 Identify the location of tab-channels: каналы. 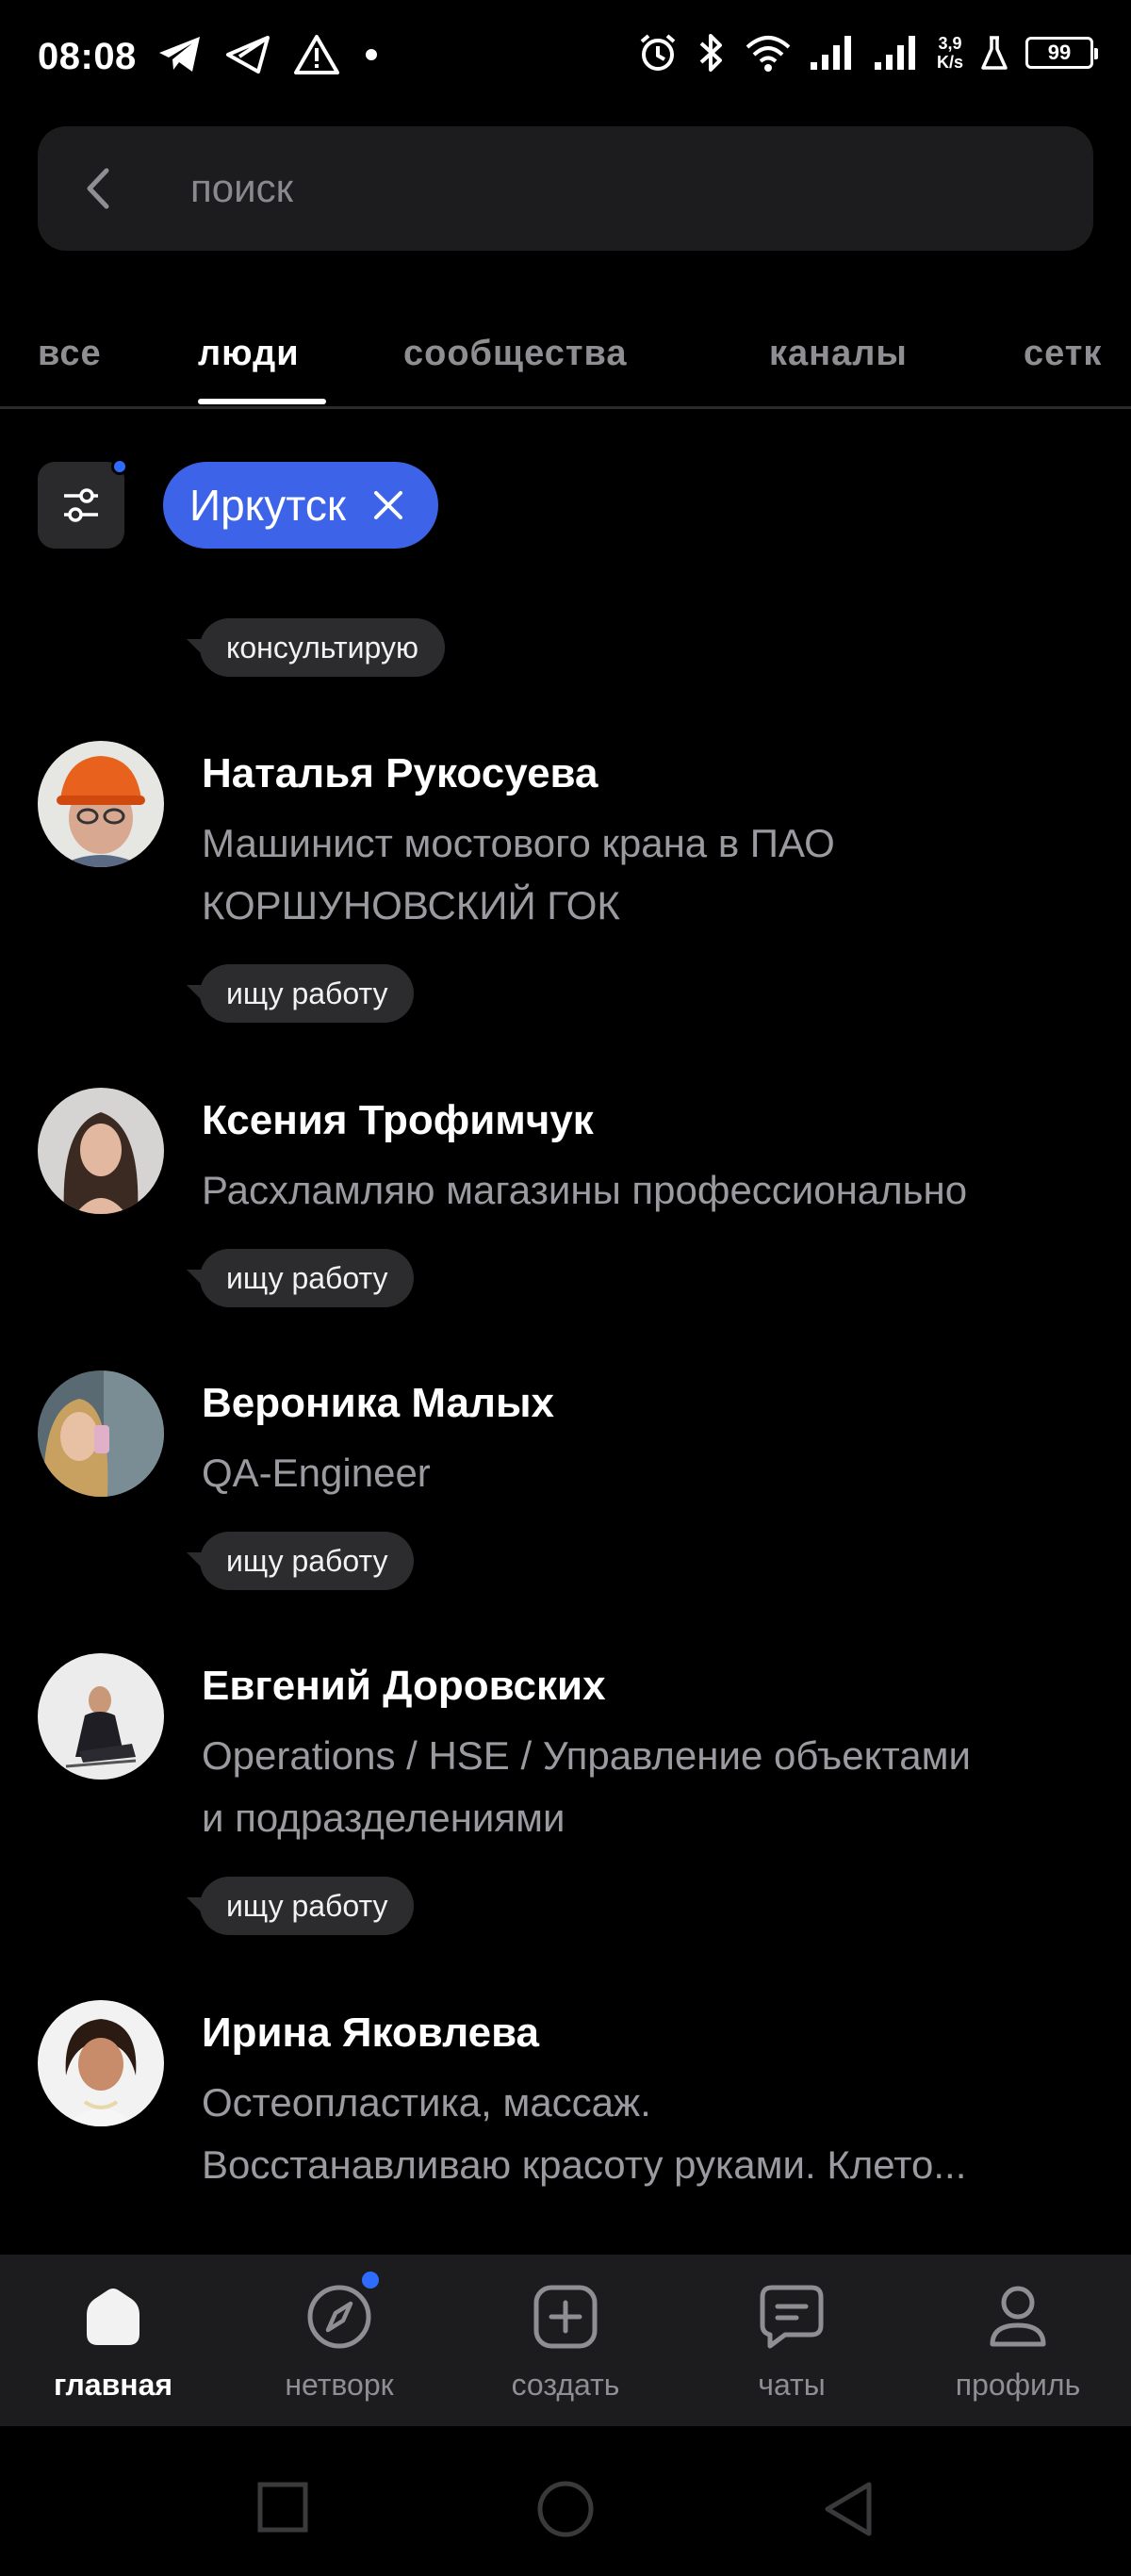
(838, 354).